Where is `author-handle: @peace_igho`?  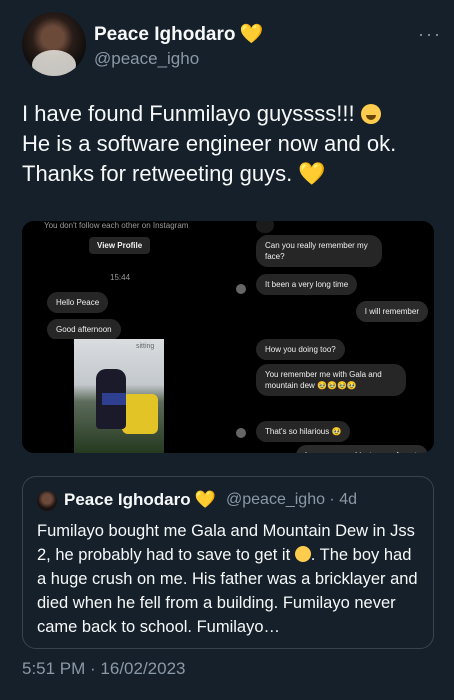 author-handle: @peace_igho is located at coordinates (146, 59).